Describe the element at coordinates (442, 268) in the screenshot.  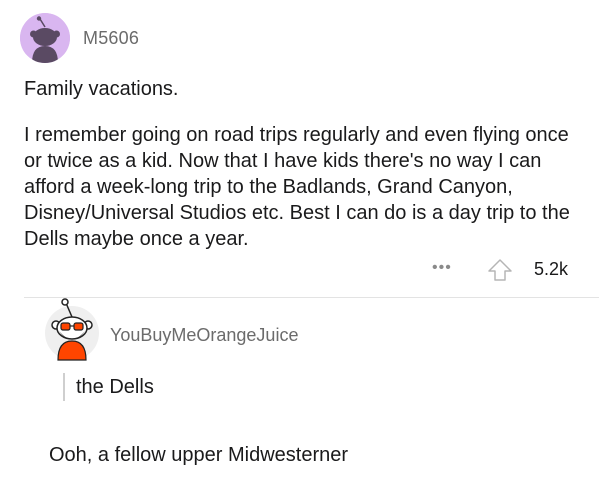
I see `more-horizontal-icon: •••` at that location.